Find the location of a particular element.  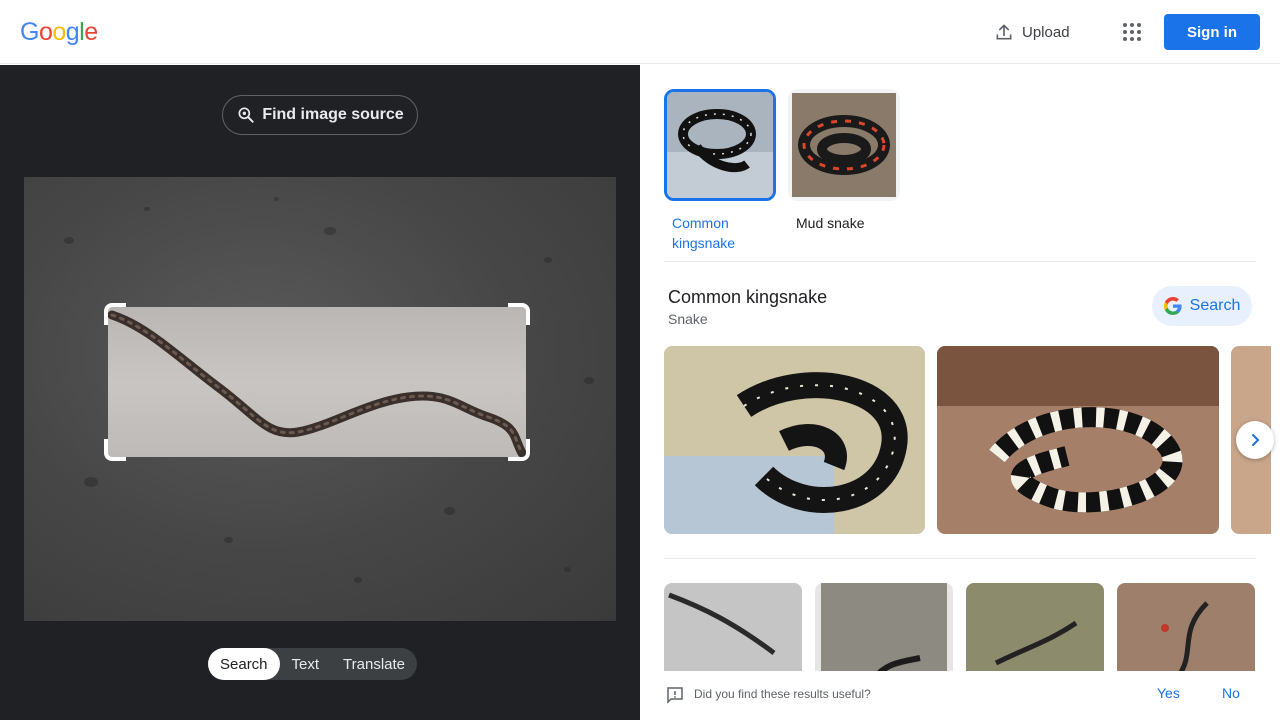

chip-label: Mud snake is located at coordinates (830, 223).